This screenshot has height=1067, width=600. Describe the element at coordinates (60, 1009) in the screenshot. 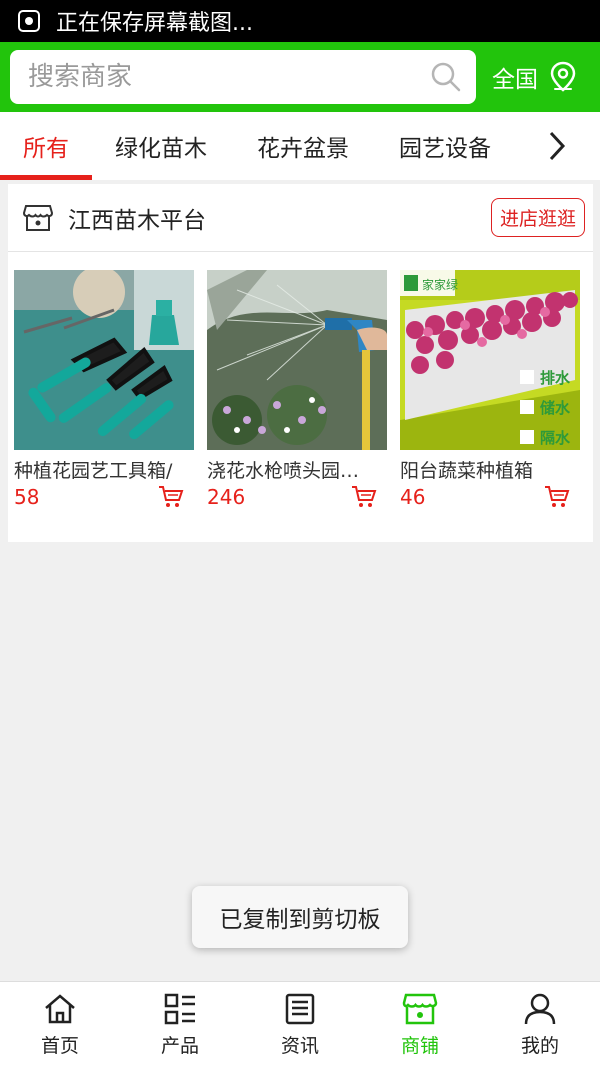

I see `home-icon` at that location.